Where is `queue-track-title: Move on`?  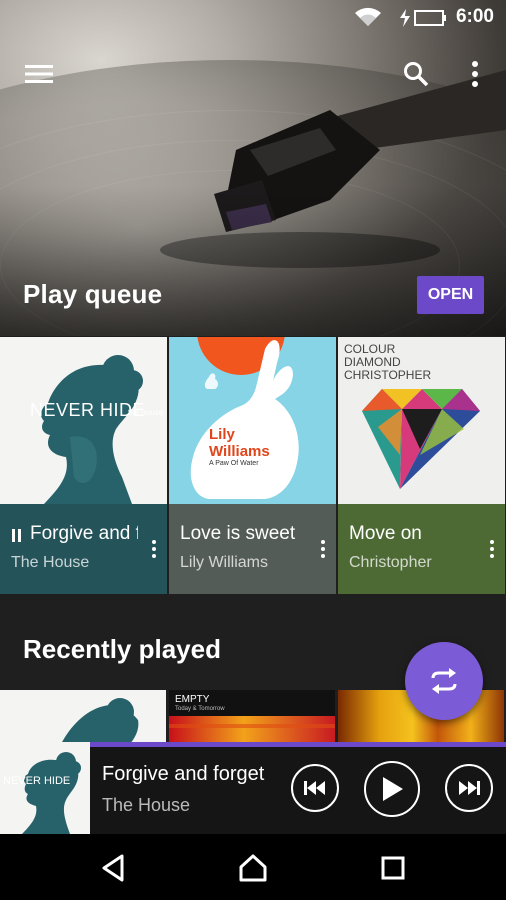
queue-track-title: Move on is located at coordinates (385, 533).